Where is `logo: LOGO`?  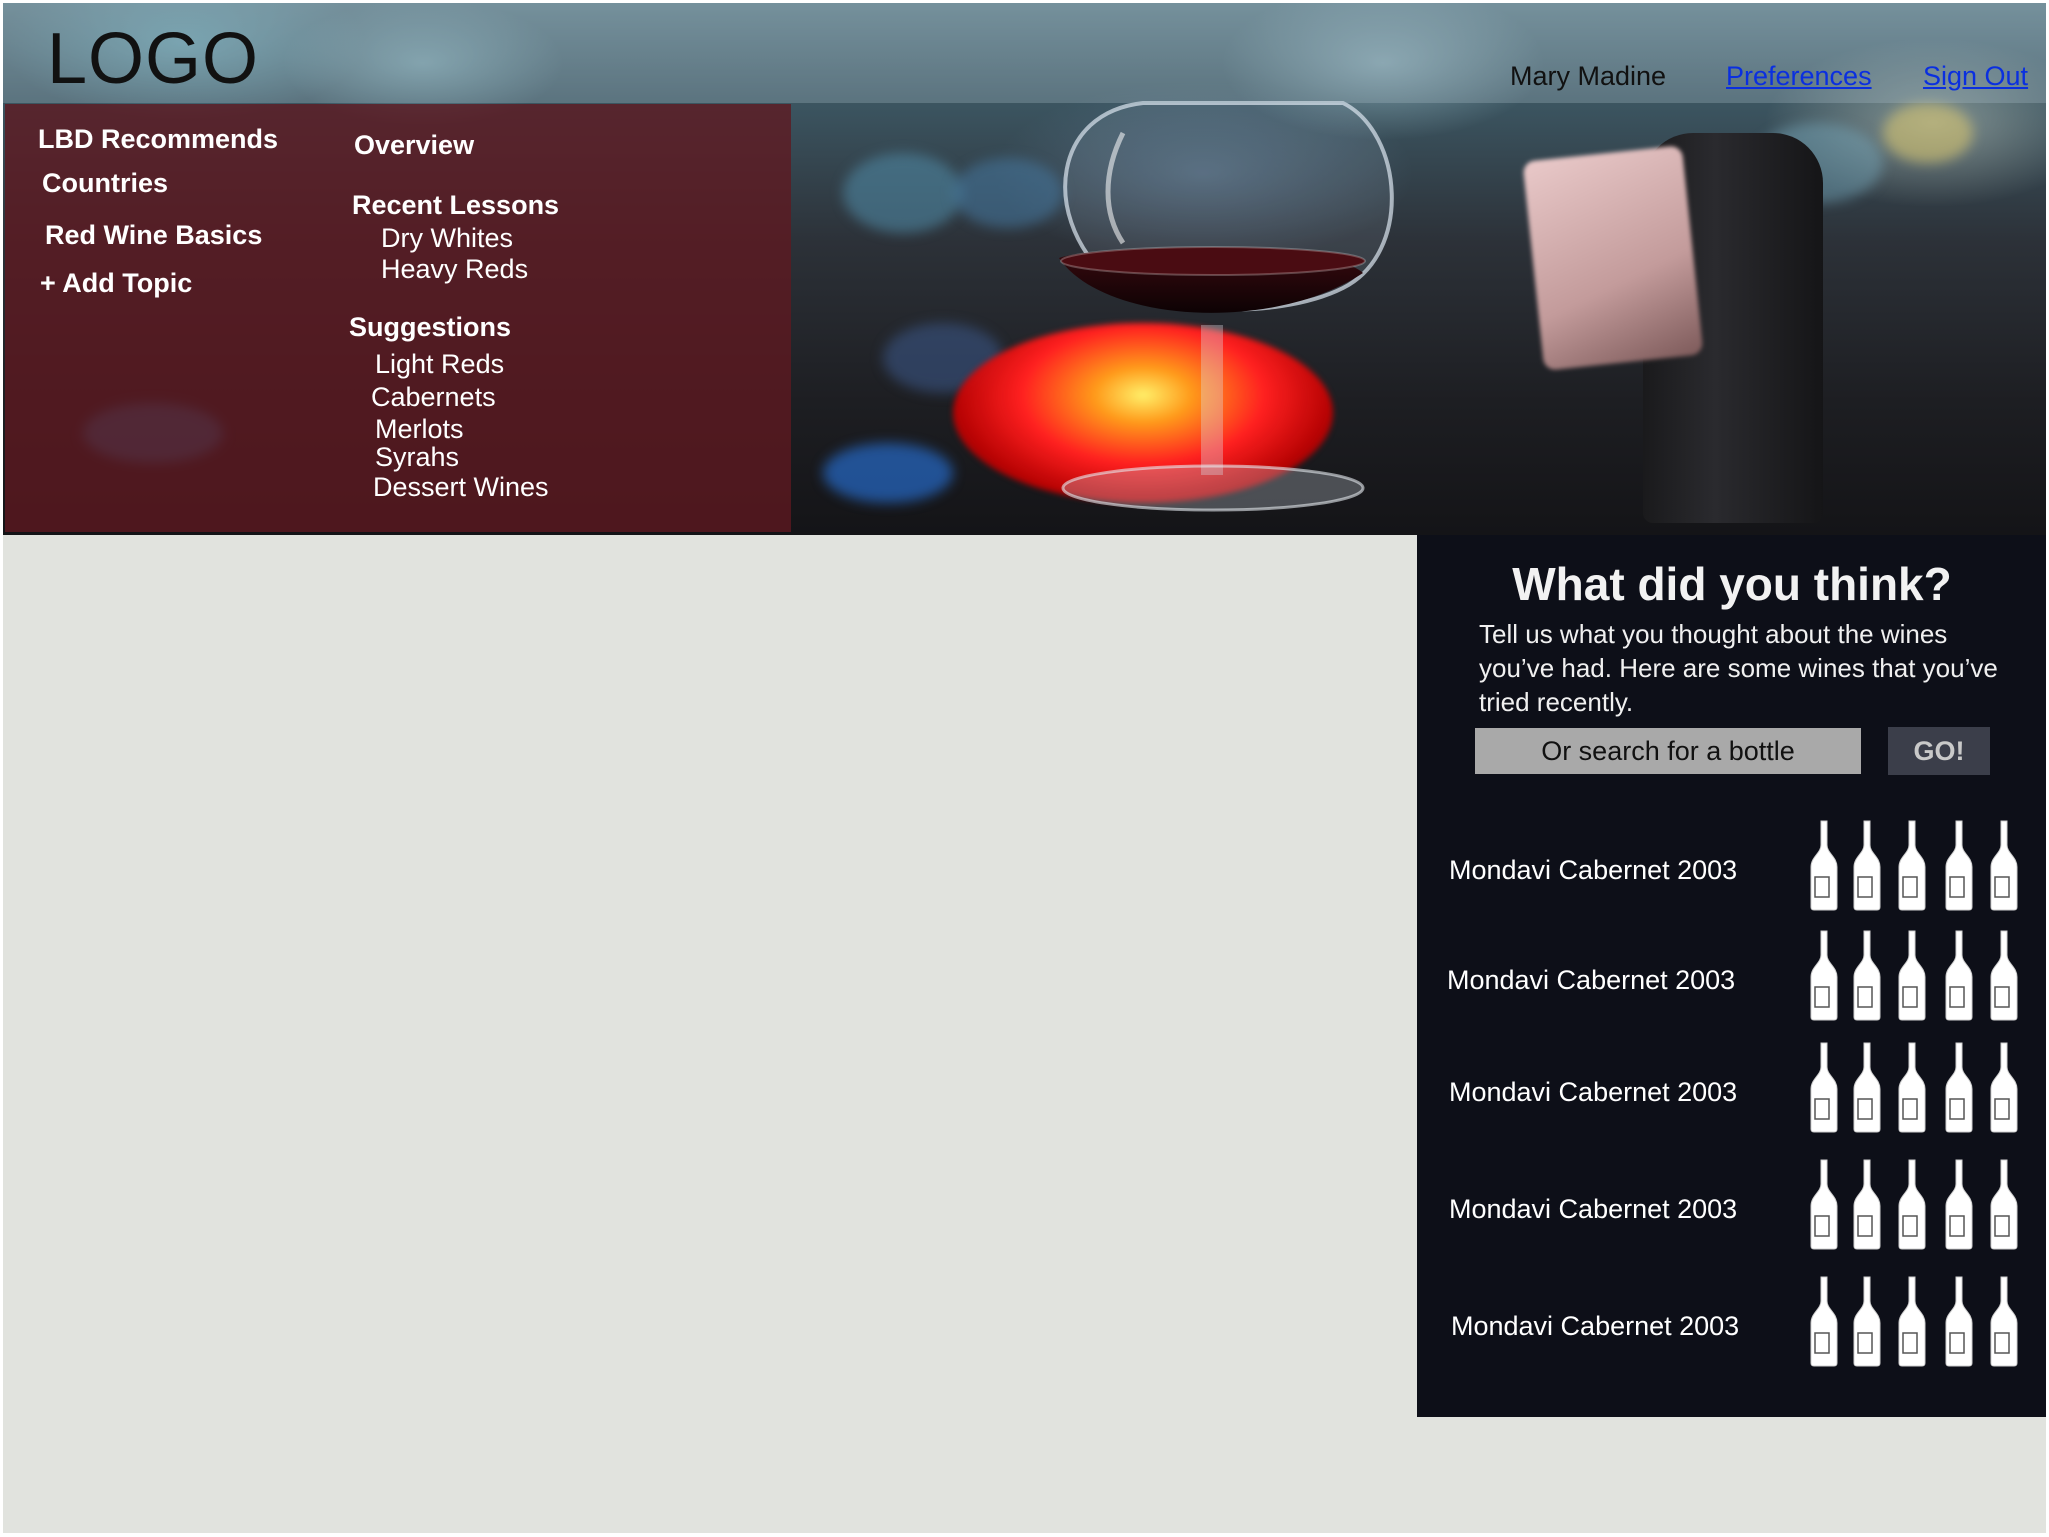 logo: LOGO is located at coordinates (153, 59).